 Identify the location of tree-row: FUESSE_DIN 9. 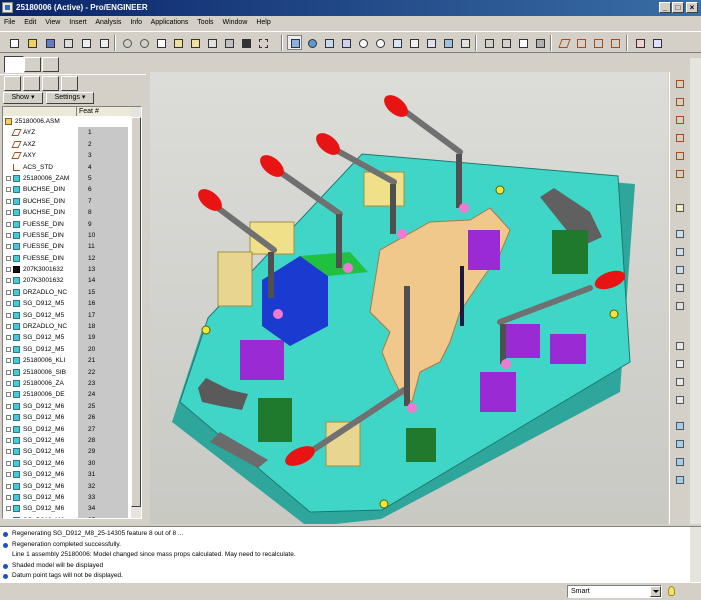
(67, 224).